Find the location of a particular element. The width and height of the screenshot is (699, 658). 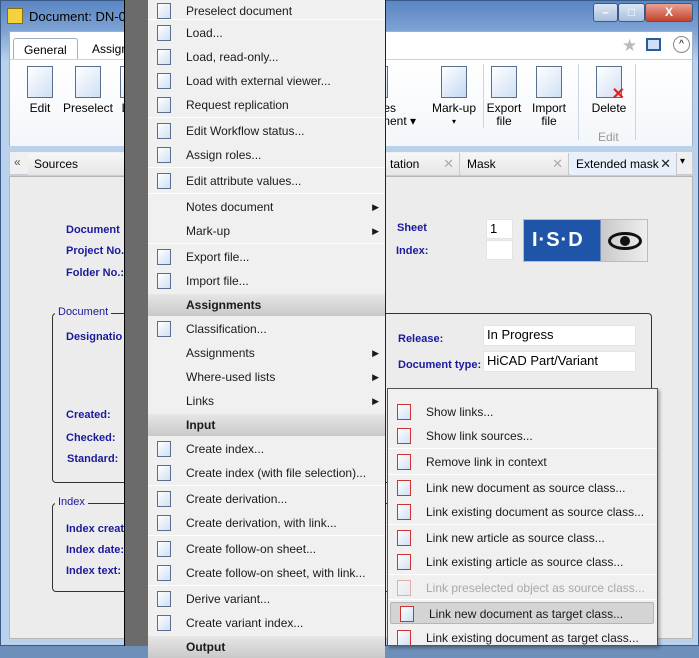

ribbon-separator is located at coordinates (578, 102).